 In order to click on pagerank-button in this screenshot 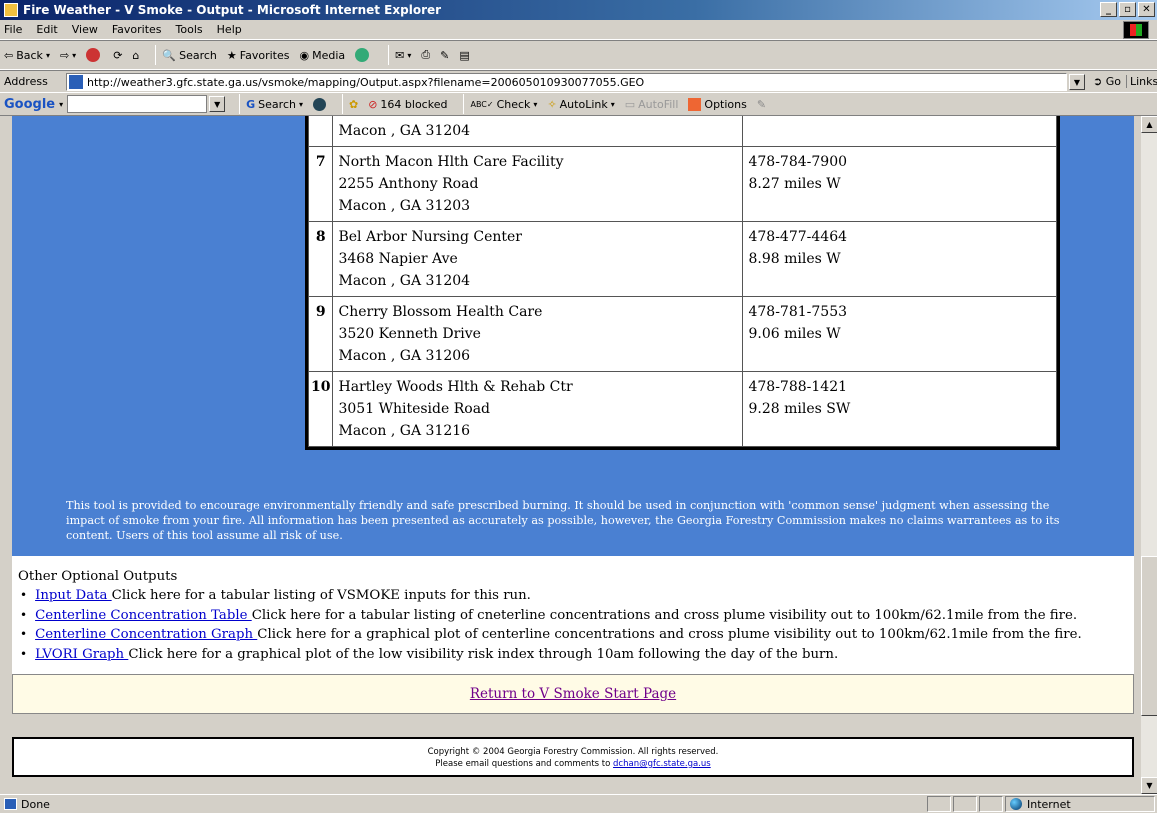, I will do `click(319, 104)`.